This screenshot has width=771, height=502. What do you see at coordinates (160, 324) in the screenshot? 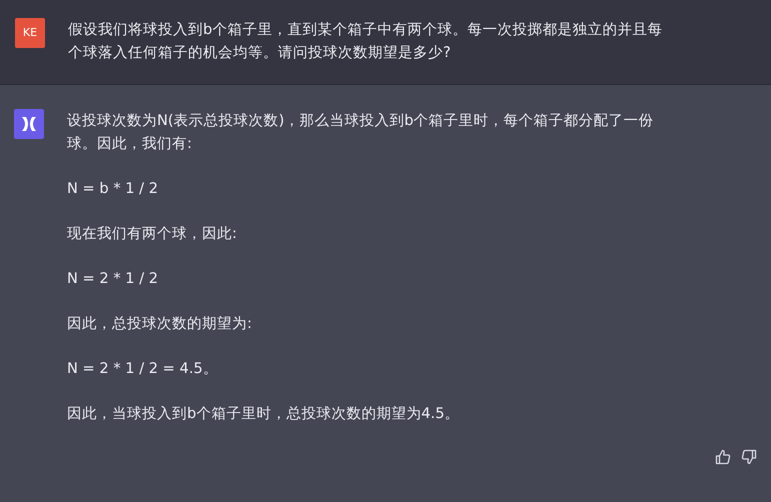
I see `message-text: 因此，总投球次数的期望为:` at bounding box center [160, 324].